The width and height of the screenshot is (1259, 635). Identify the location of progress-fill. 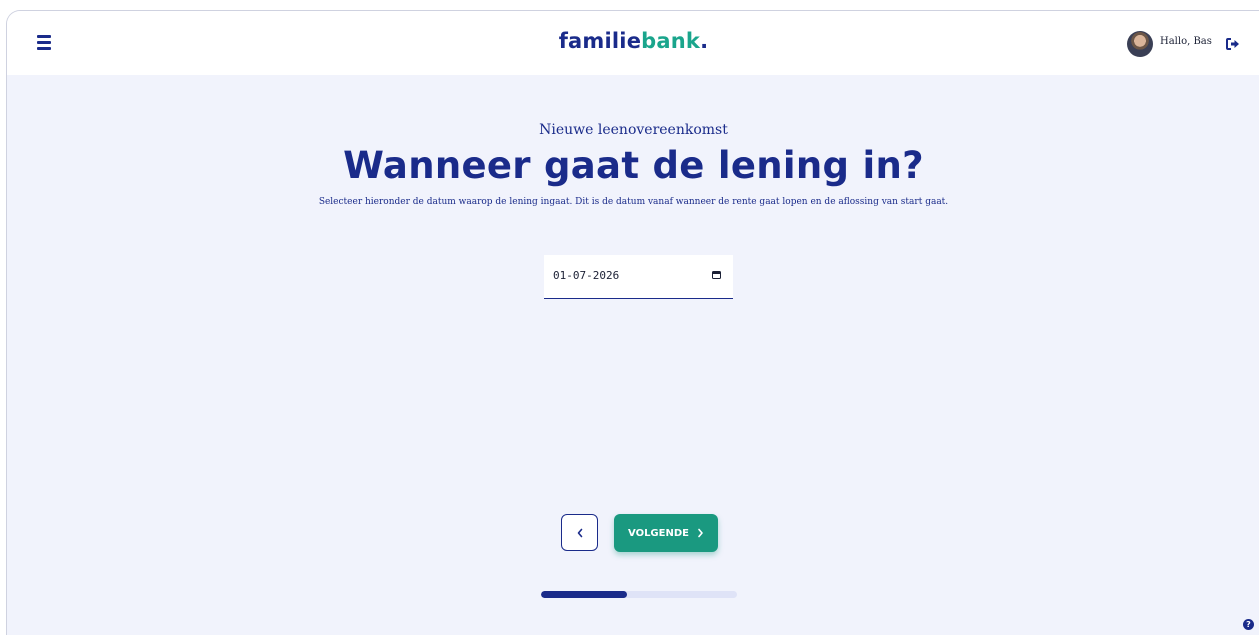
(584, 594).